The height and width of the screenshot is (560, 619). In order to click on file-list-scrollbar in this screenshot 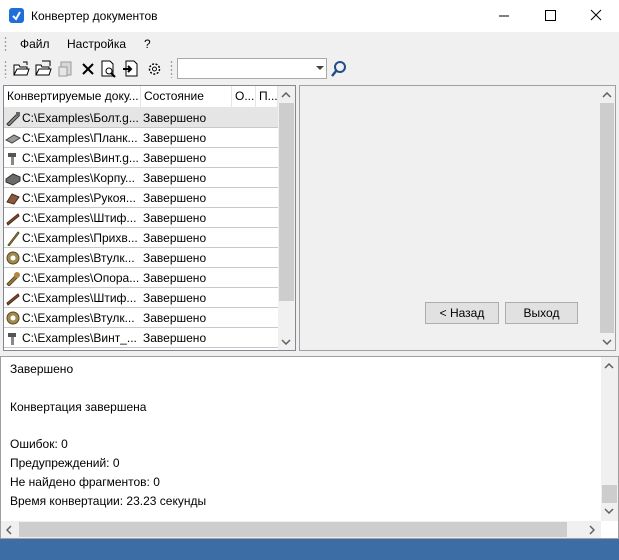, I will do `click(286, 218)`.